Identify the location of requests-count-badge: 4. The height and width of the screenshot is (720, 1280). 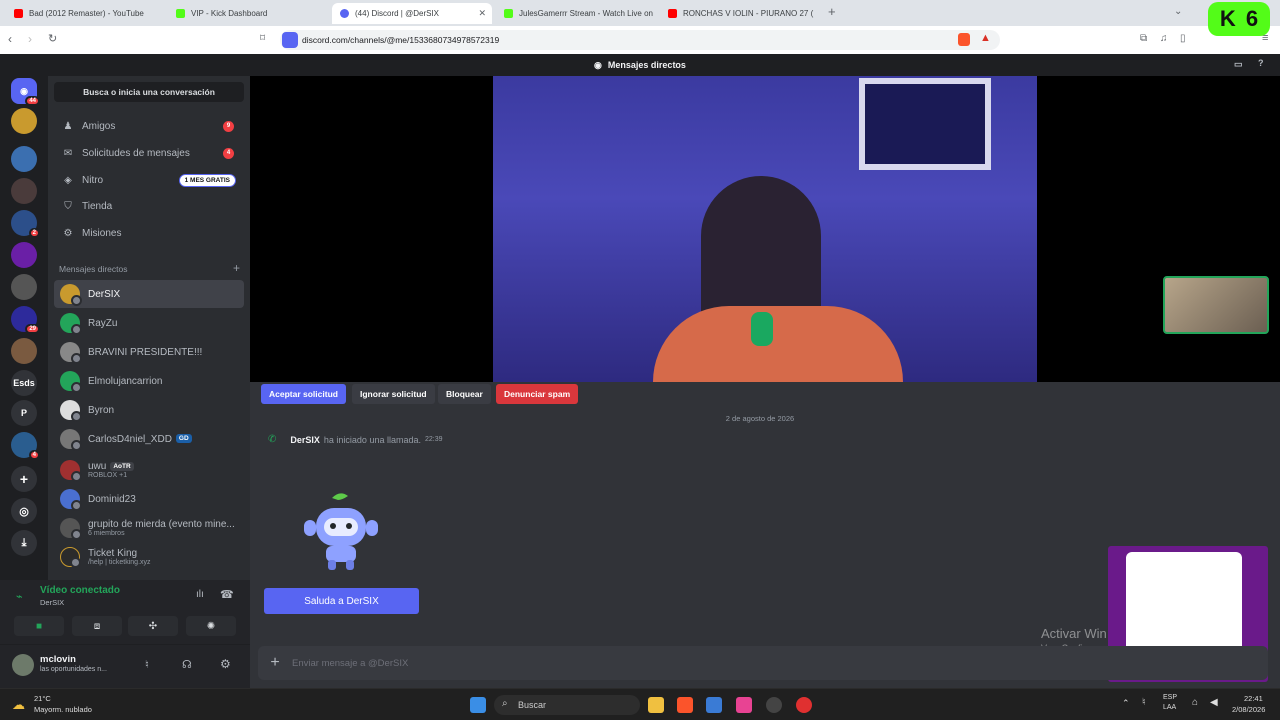
(228, 153).